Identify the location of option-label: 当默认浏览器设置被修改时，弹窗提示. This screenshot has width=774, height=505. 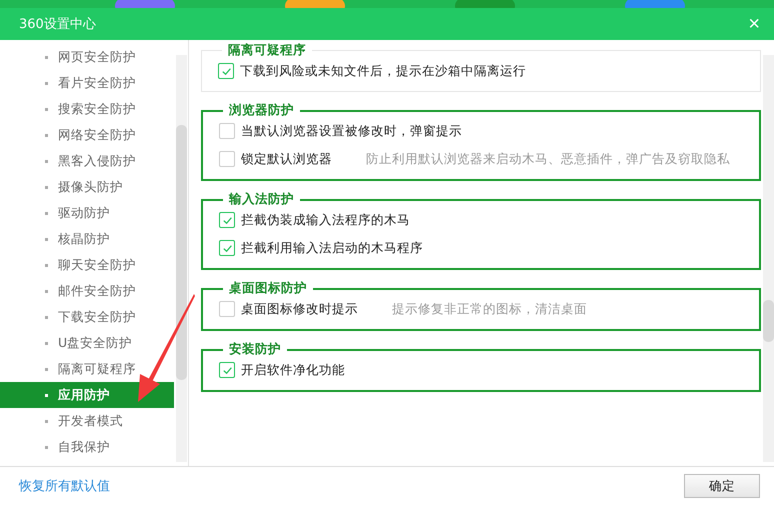
(351, 131).